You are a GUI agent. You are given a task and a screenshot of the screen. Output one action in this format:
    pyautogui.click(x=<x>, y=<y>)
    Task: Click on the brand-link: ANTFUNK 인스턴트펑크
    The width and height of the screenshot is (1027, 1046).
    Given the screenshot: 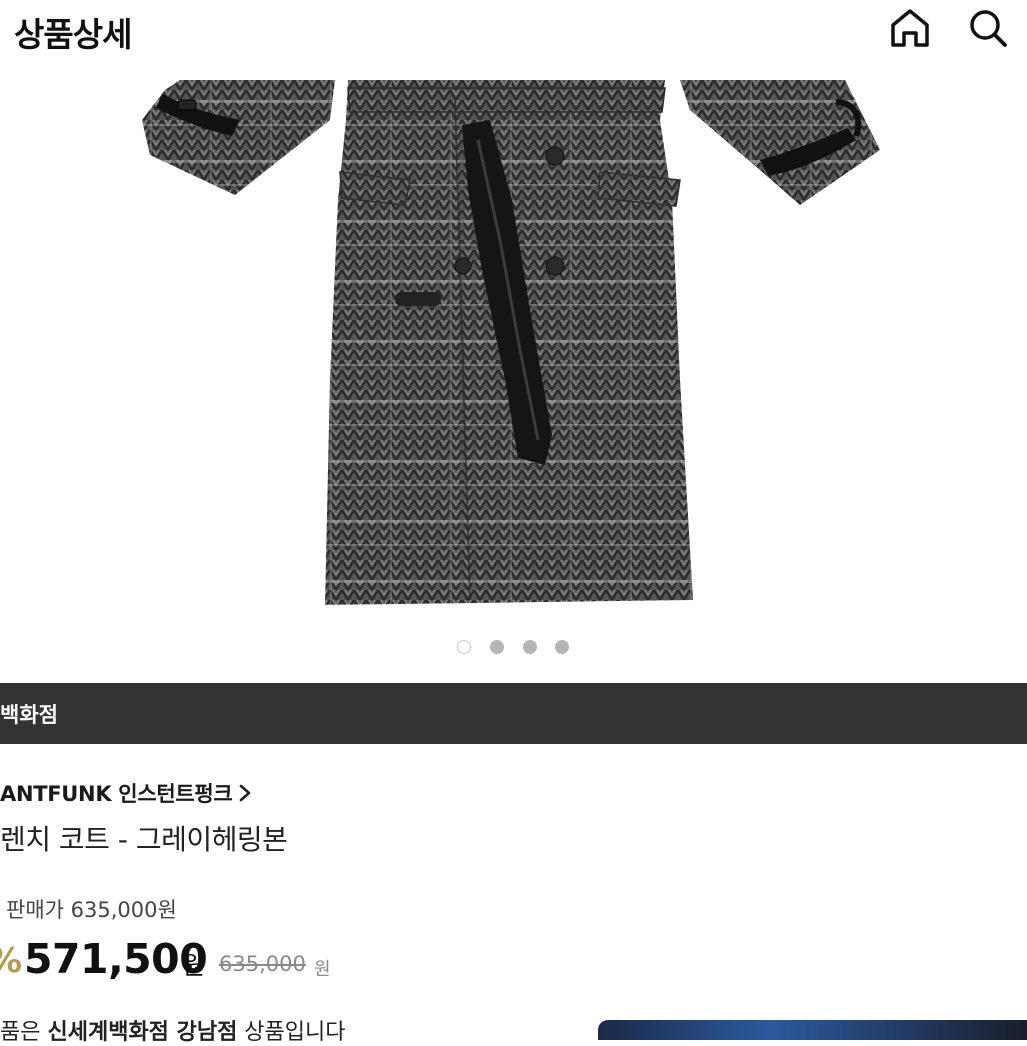 What is the action you would take?
    pyautogui.click(x=126, y=793)
    